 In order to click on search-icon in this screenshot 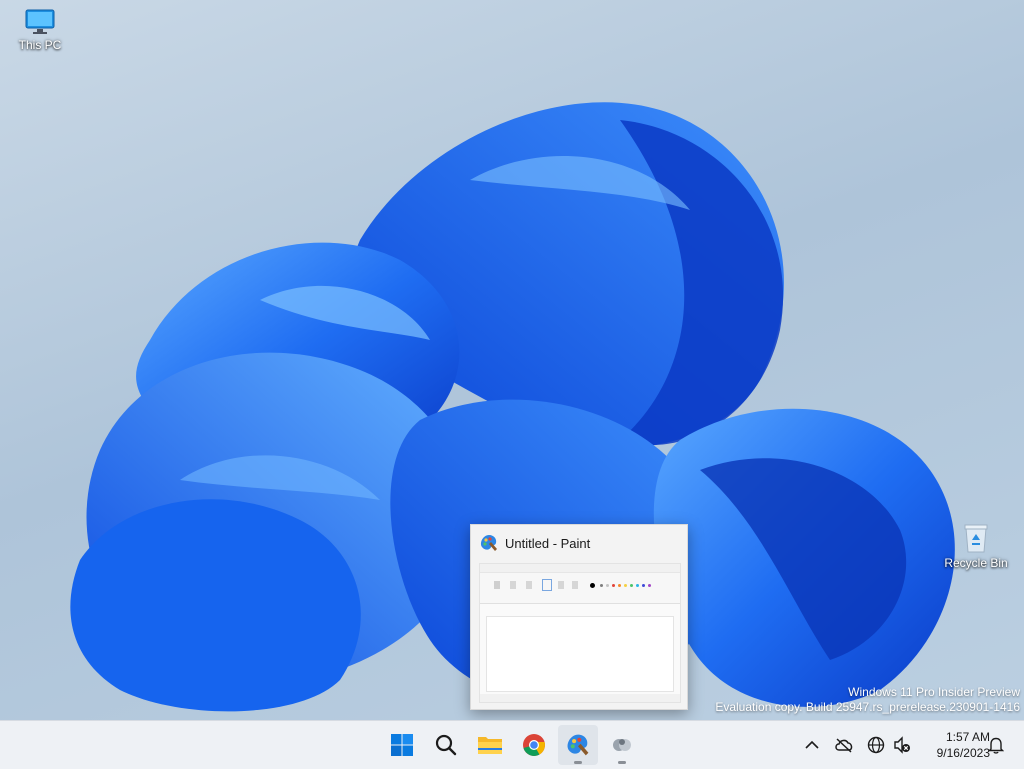, I will do `click(446, 745)`.